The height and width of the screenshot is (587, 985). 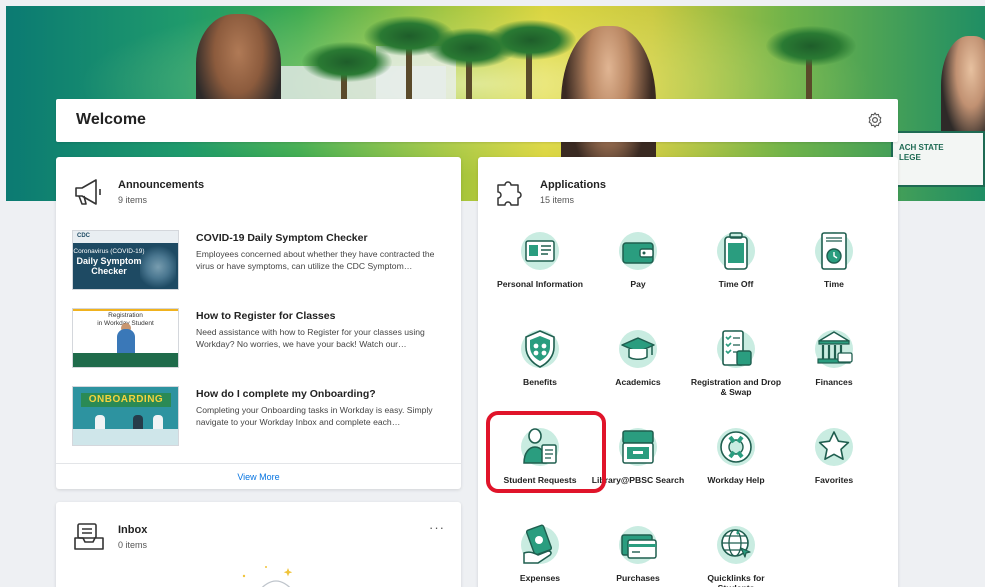 What do you see at coordinates (638, 251) in the screenshot?
I see `wallet-icon` at bounding box center [638, 251].